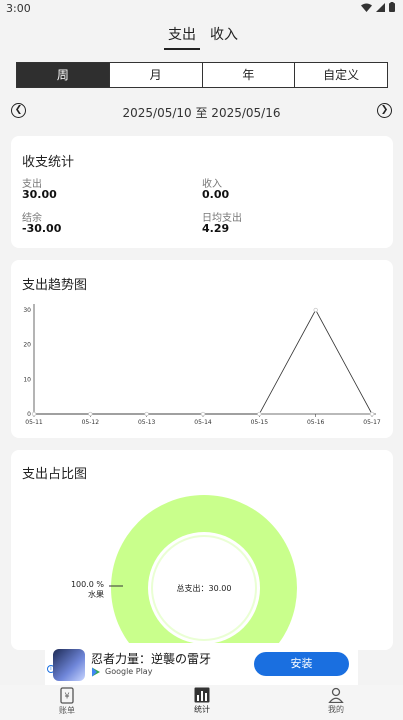 This screenshot has width=403, height=720. What do you see at coordinates (87, 584) in the screenshot?
I see `slice-percent-label: 100.0 %` at bounding box center [87, 584].